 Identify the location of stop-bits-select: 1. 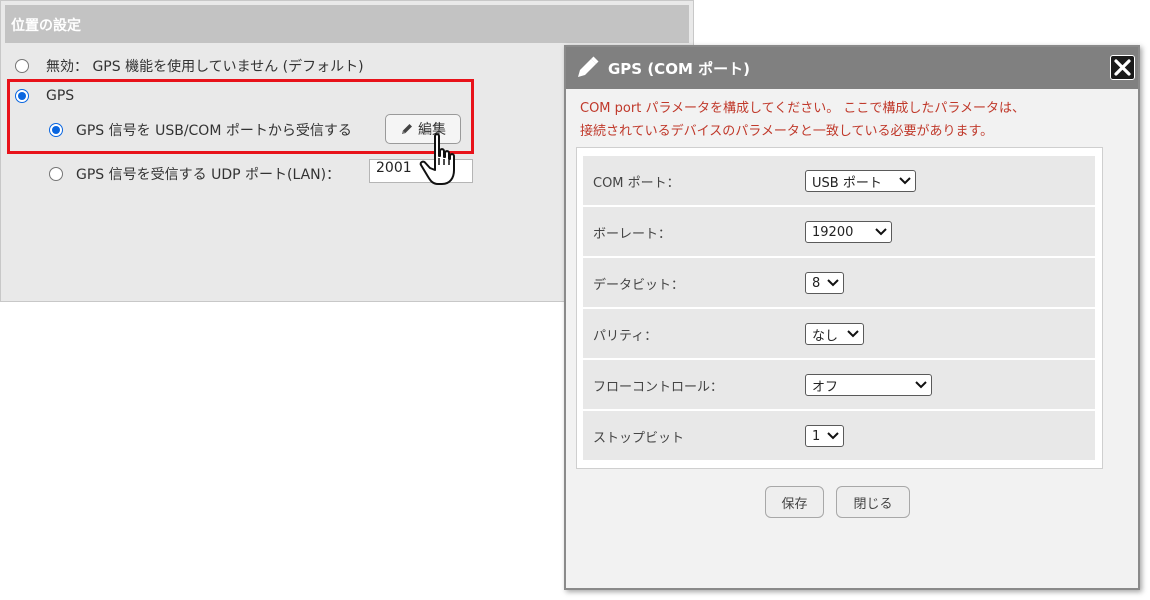
(824, 436).